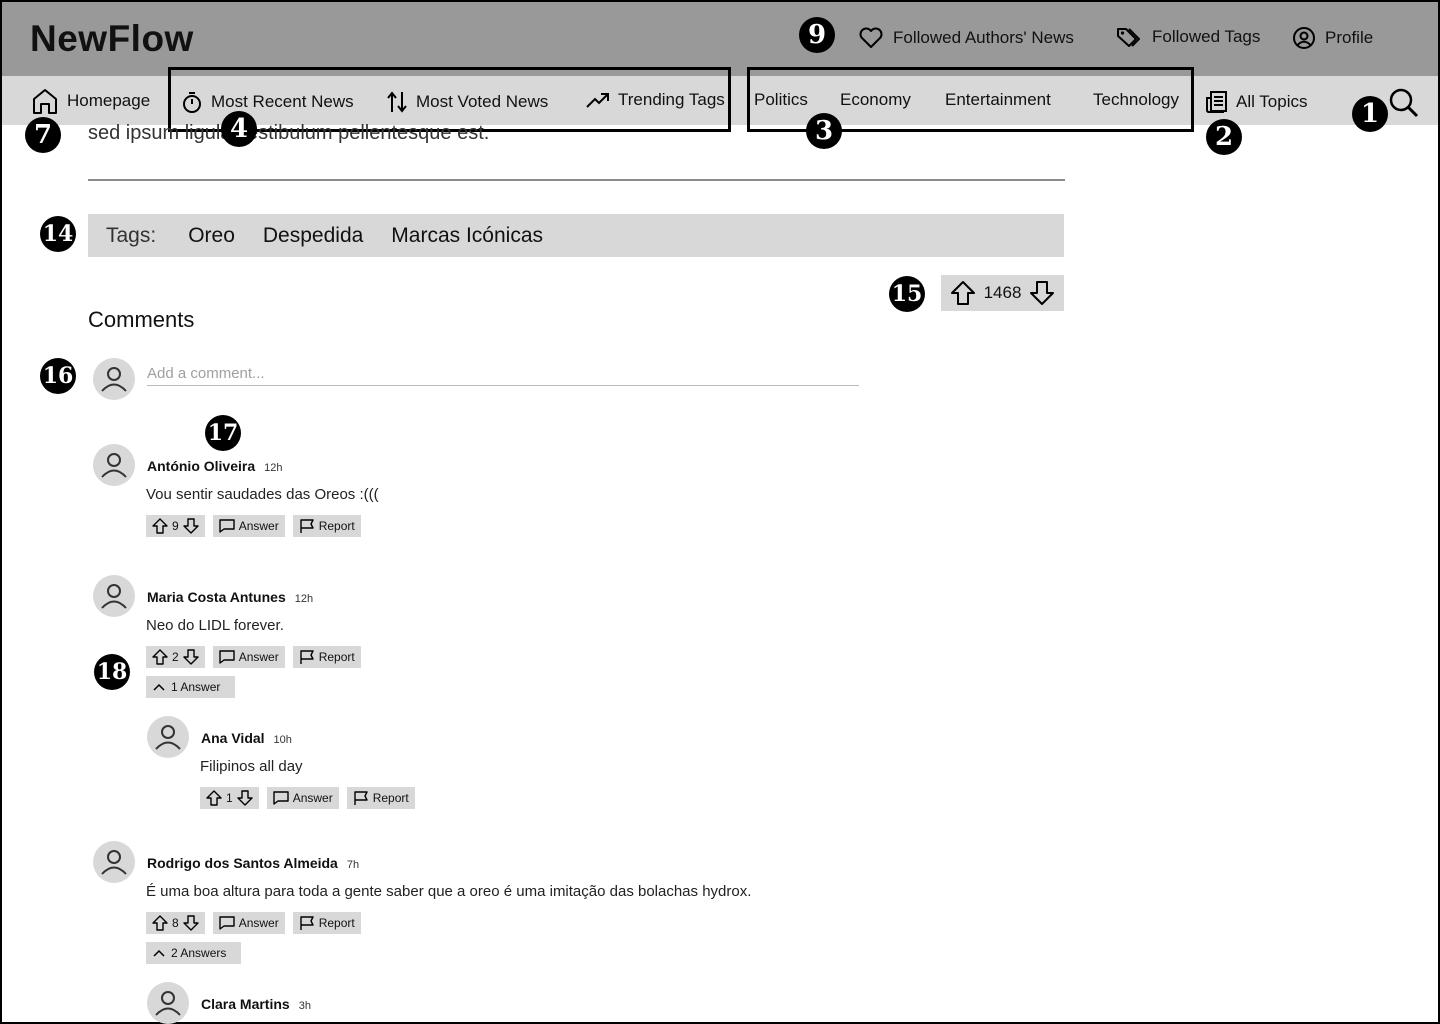  I want to click on article-divider, so click(576, 180).